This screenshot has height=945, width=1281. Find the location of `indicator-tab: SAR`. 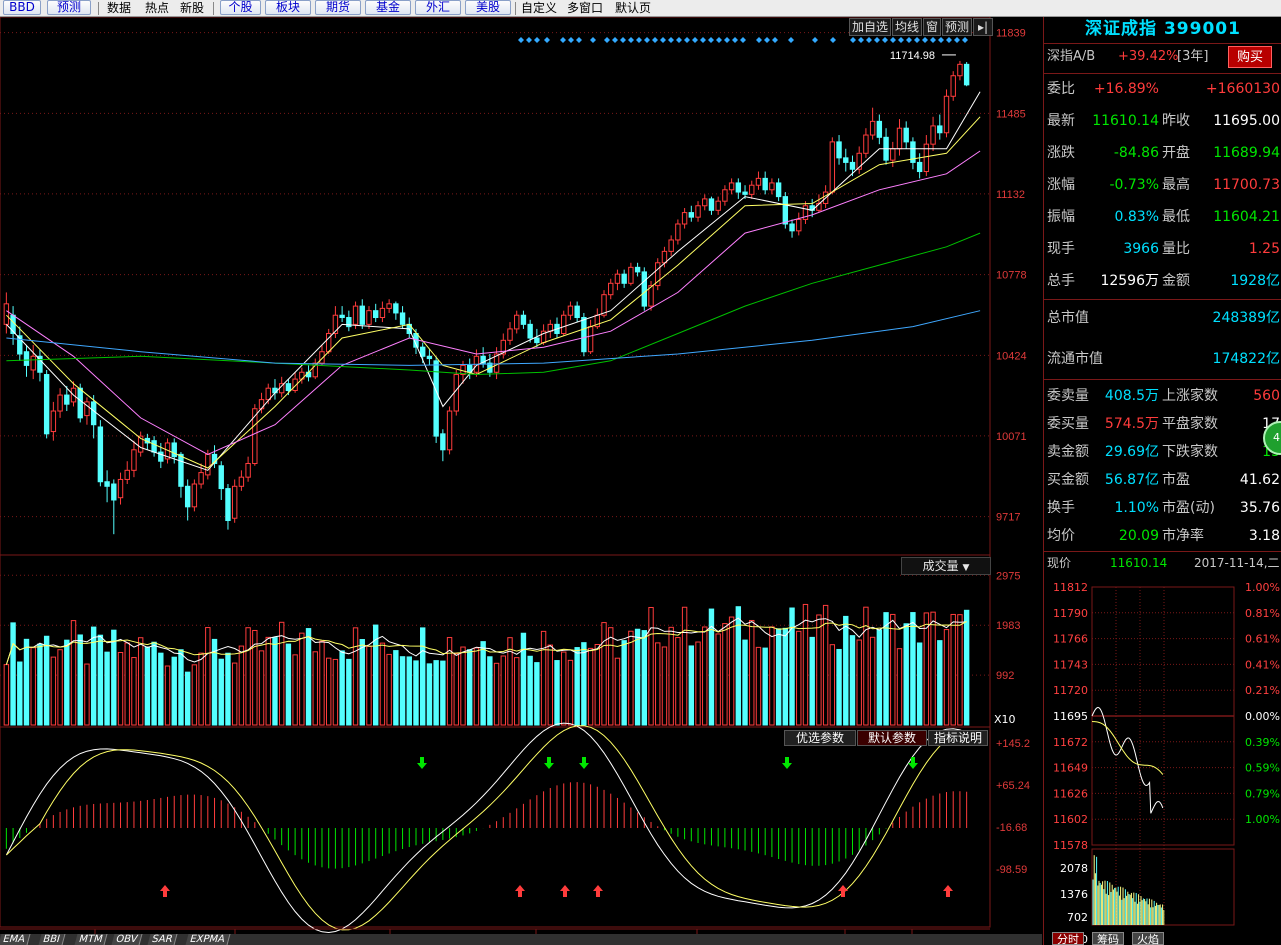

indicator-tab: SAR is located at coordinates (162, 939).